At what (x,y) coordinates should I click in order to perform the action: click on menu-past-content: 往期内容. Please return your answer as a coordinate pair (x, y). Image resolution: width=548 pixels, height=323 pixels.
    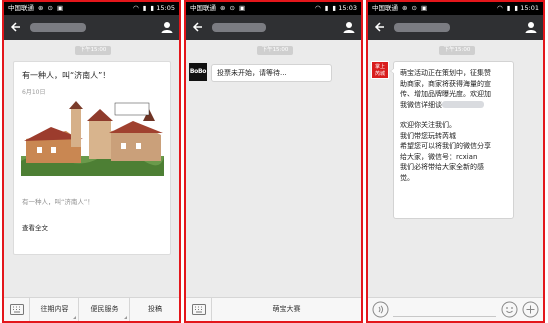
    Looking at the image, I should click on (55, 309).